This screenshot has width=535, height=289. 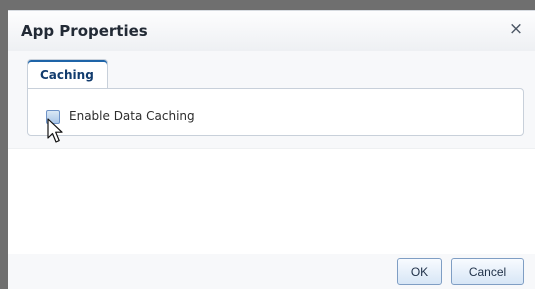 I want to click on tab-caching-label: Caching, so click(x=67, y=75).